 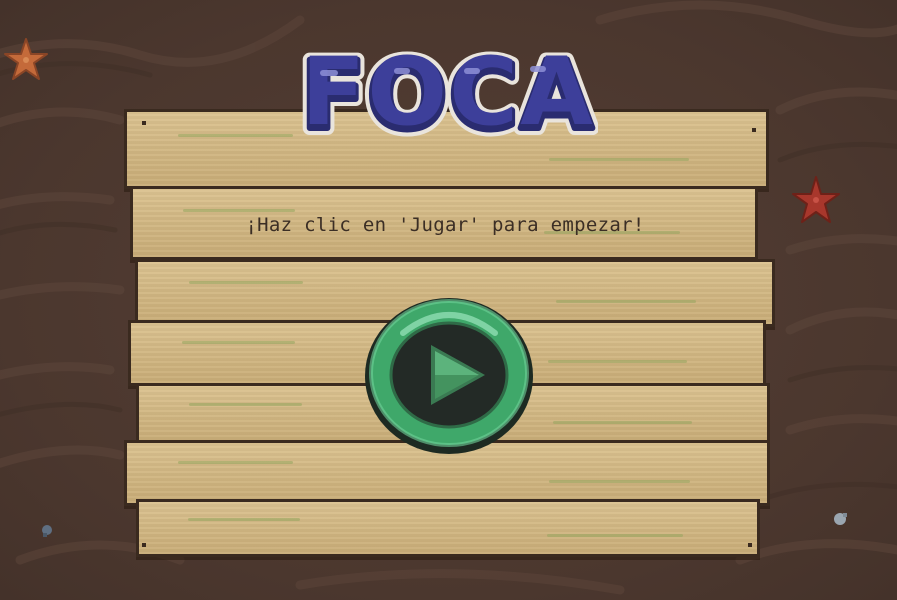 I want to click on instruction-text: ¡Haz clic en 'Jugar' para empezar!, so click(x=445, y=225).